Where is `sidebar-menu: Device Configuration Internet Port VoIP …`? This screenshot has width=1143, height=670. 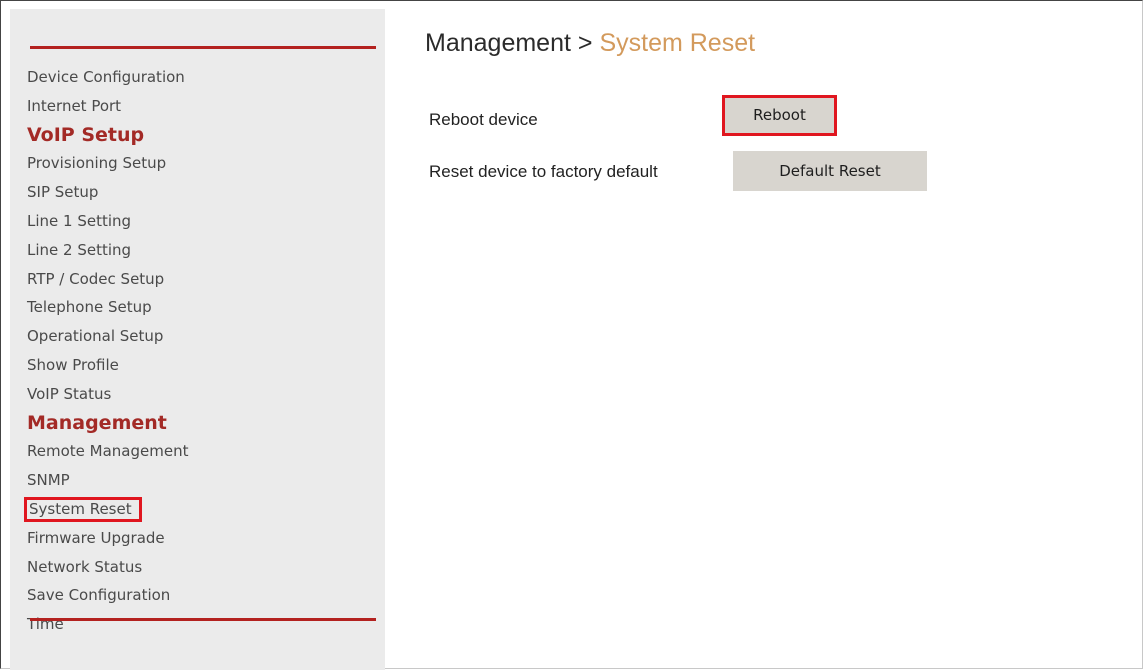
sidebar-menu: Device Configuration Internet Port VoIP … is located at coordinates (106, 352).